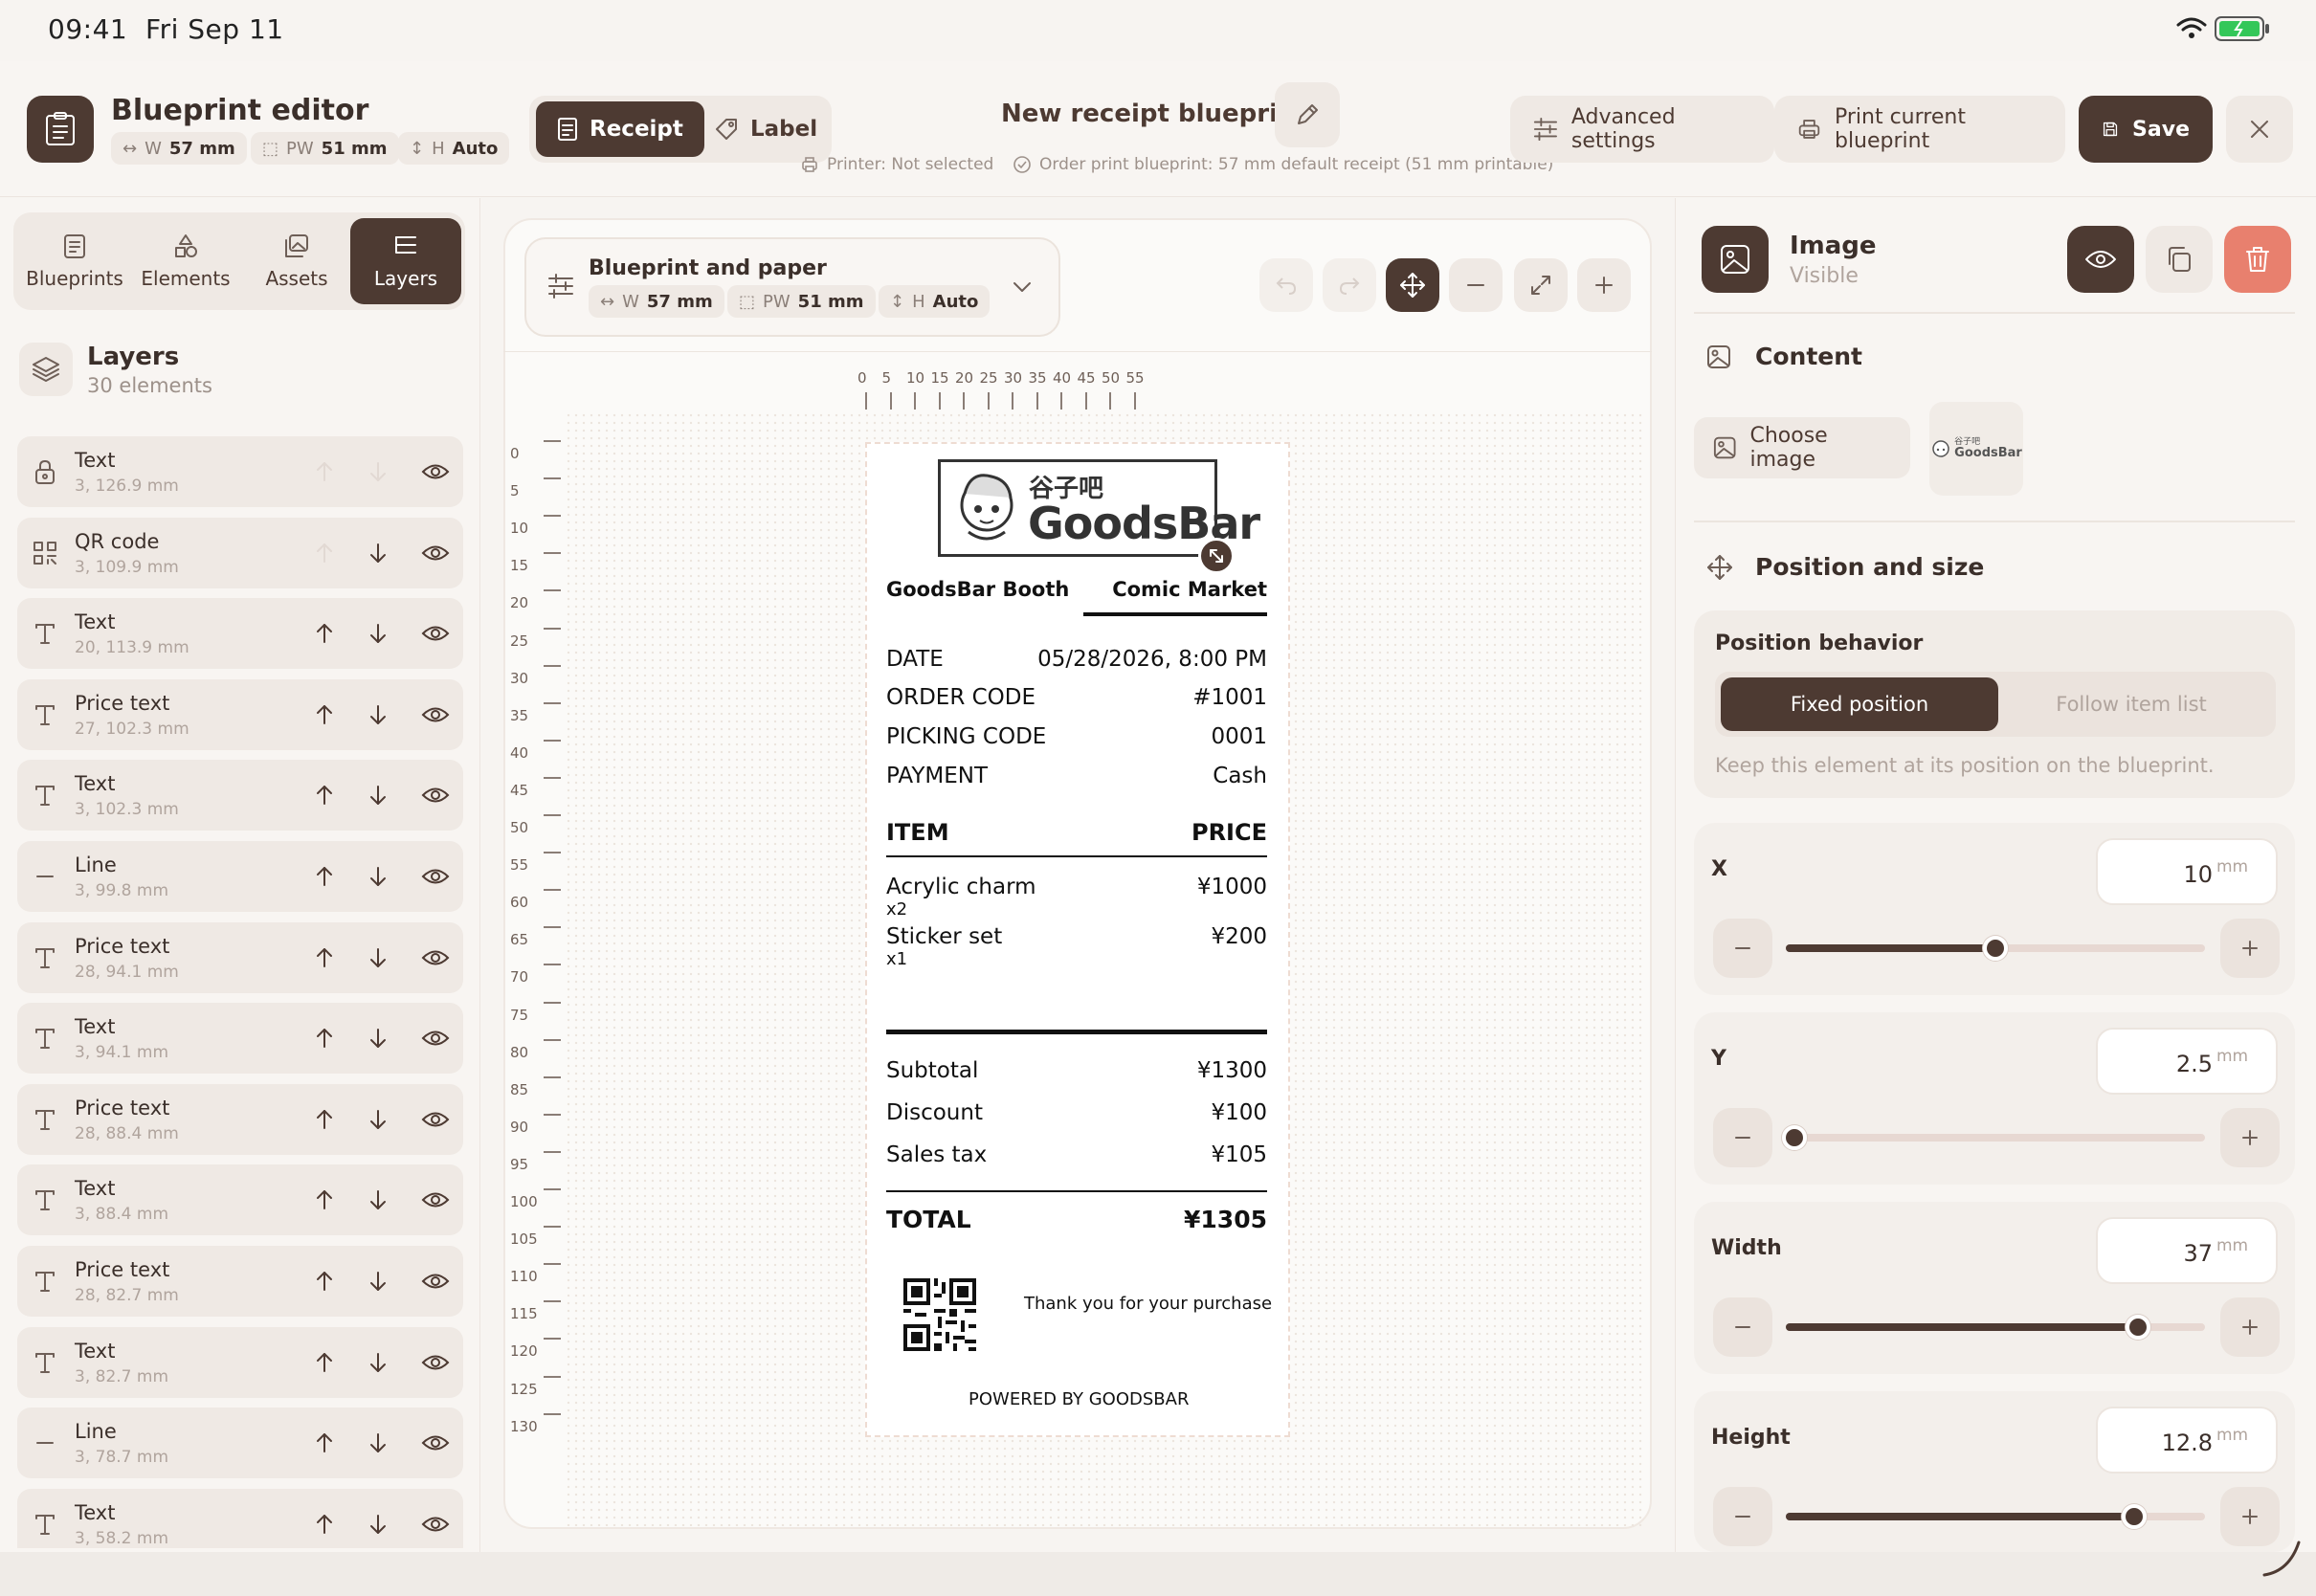  Describe the element at coordinates (1286, 285) in the screenshot. I see `undo-button` at that location.